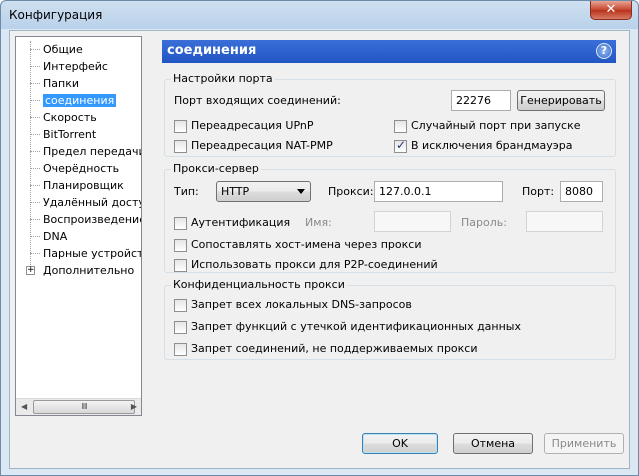 This screenshot has height=476, width=639. I want to click on tree-item: Очерёдность, so click(78, 168).